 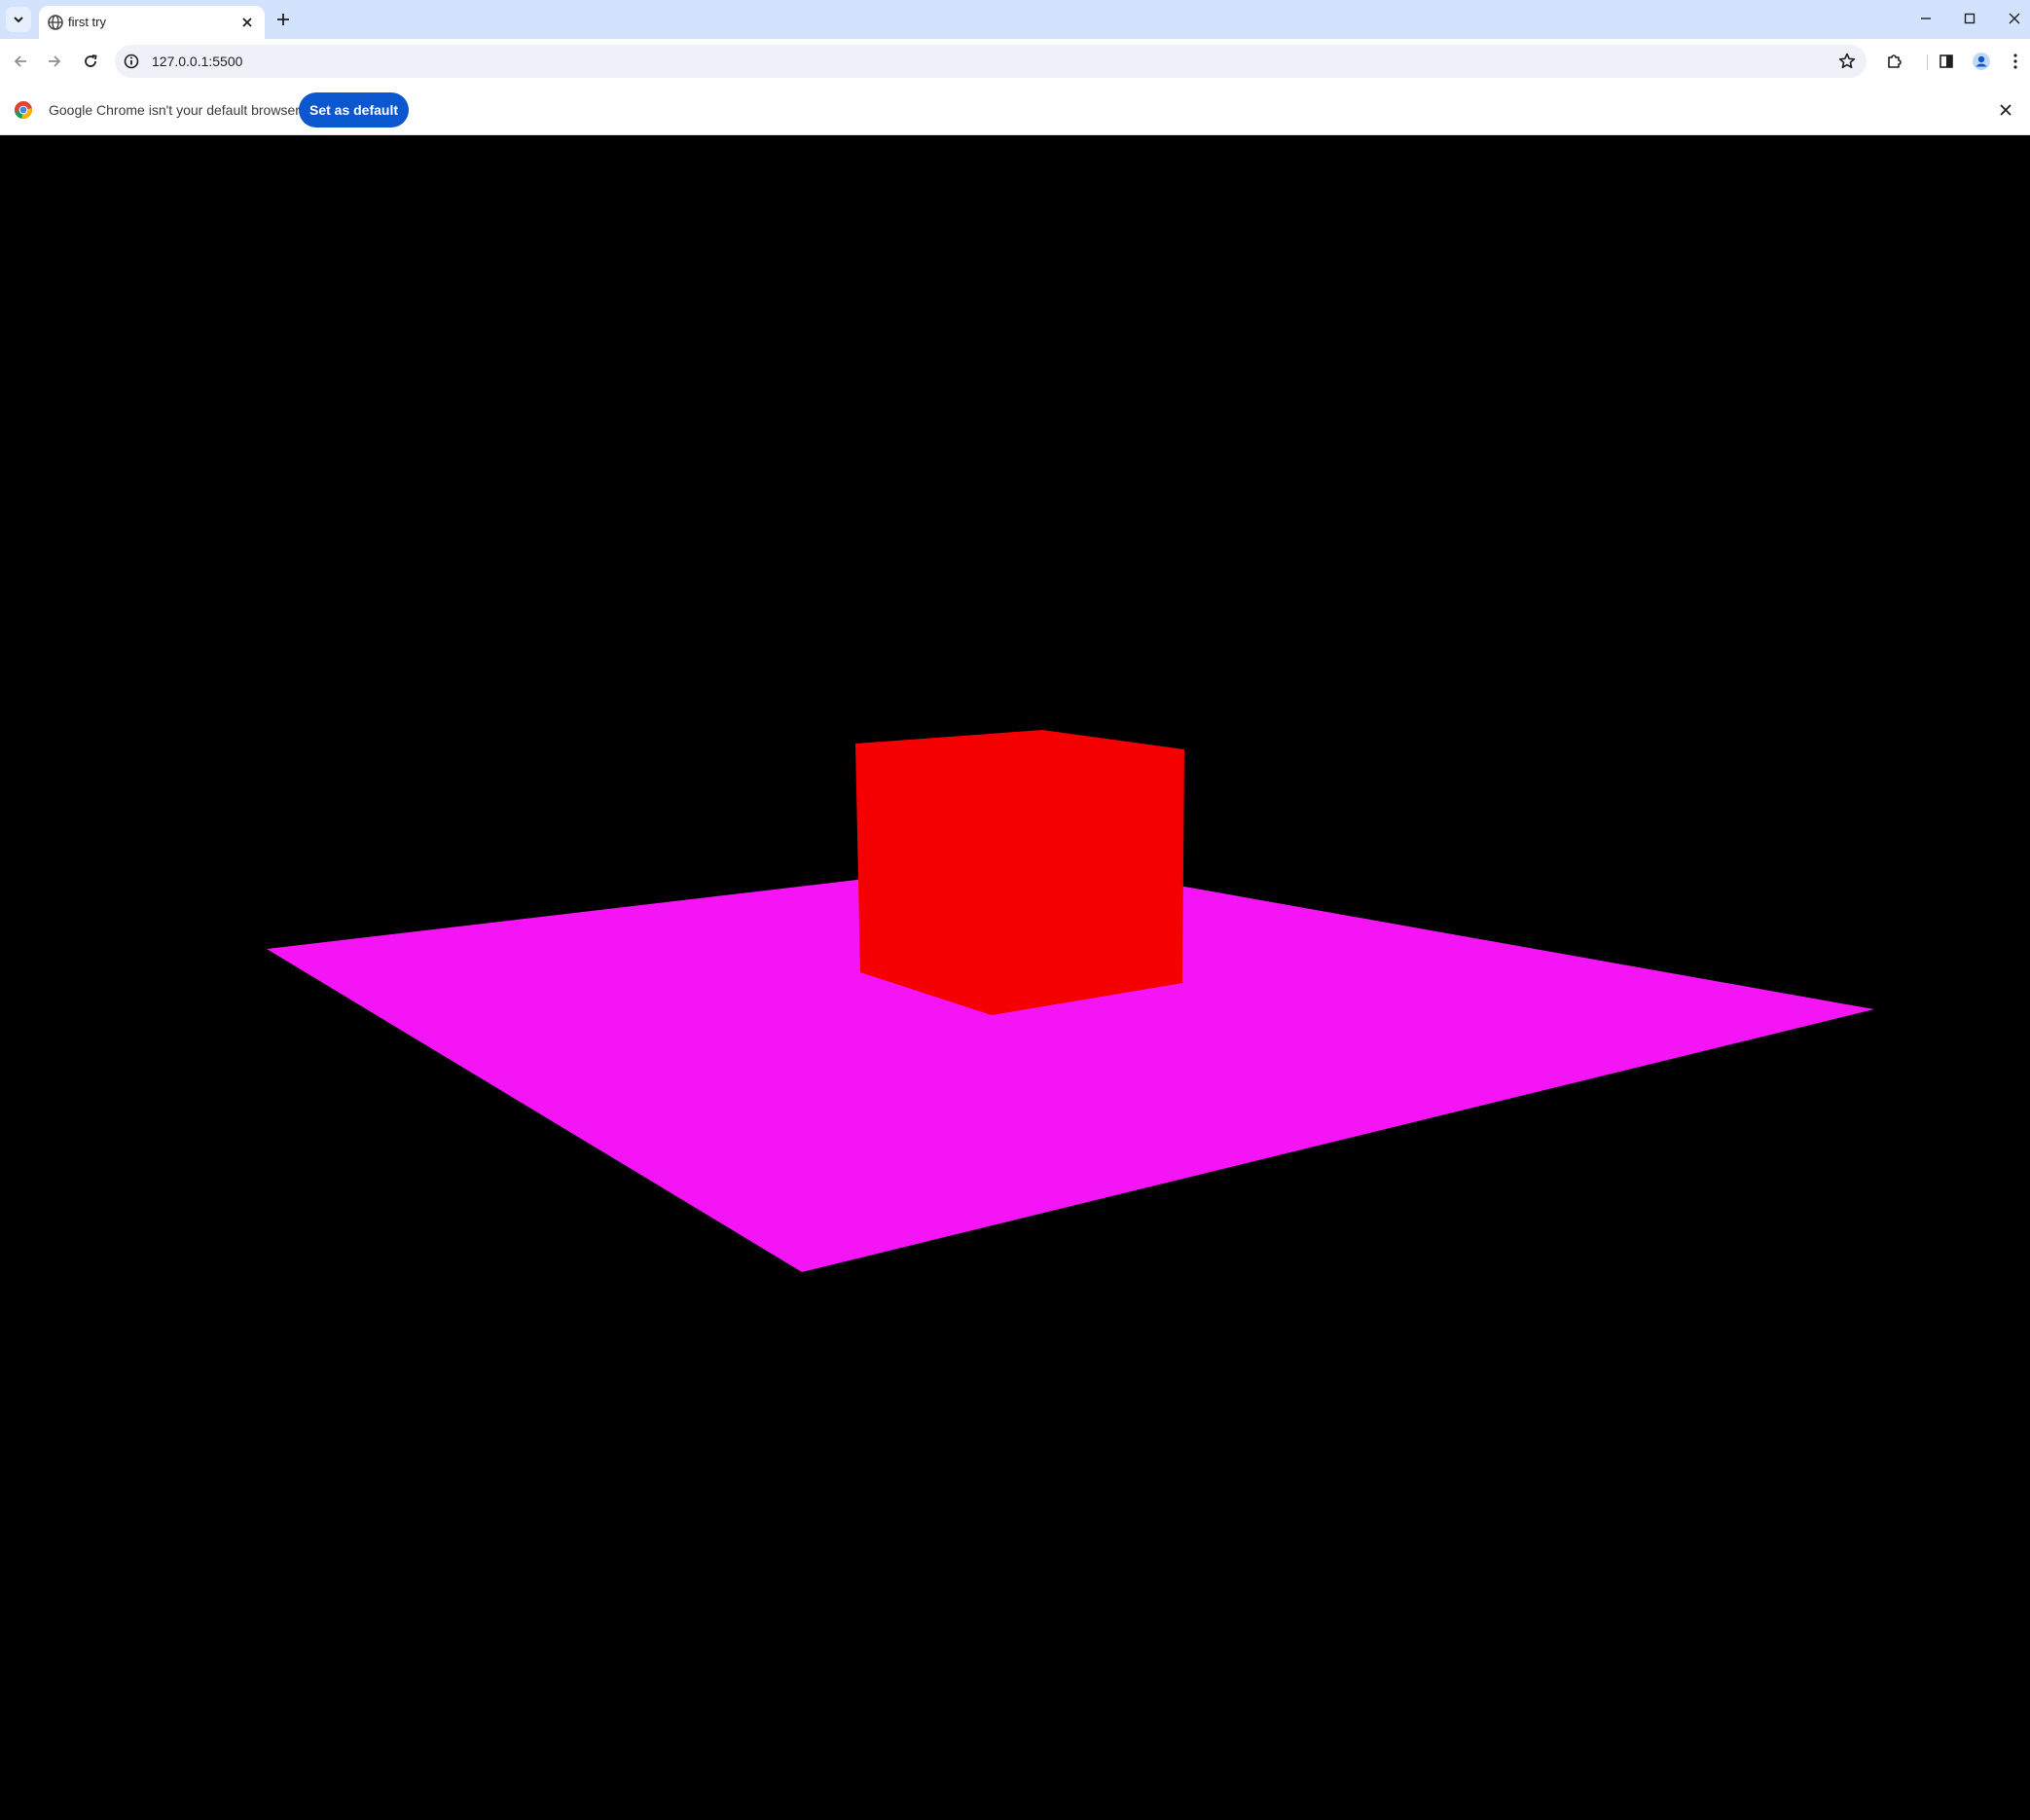 What do you see at coordinates (152, 22) in the screenshot?
I see `tab-active: first try` at bounding box center [152, 22].